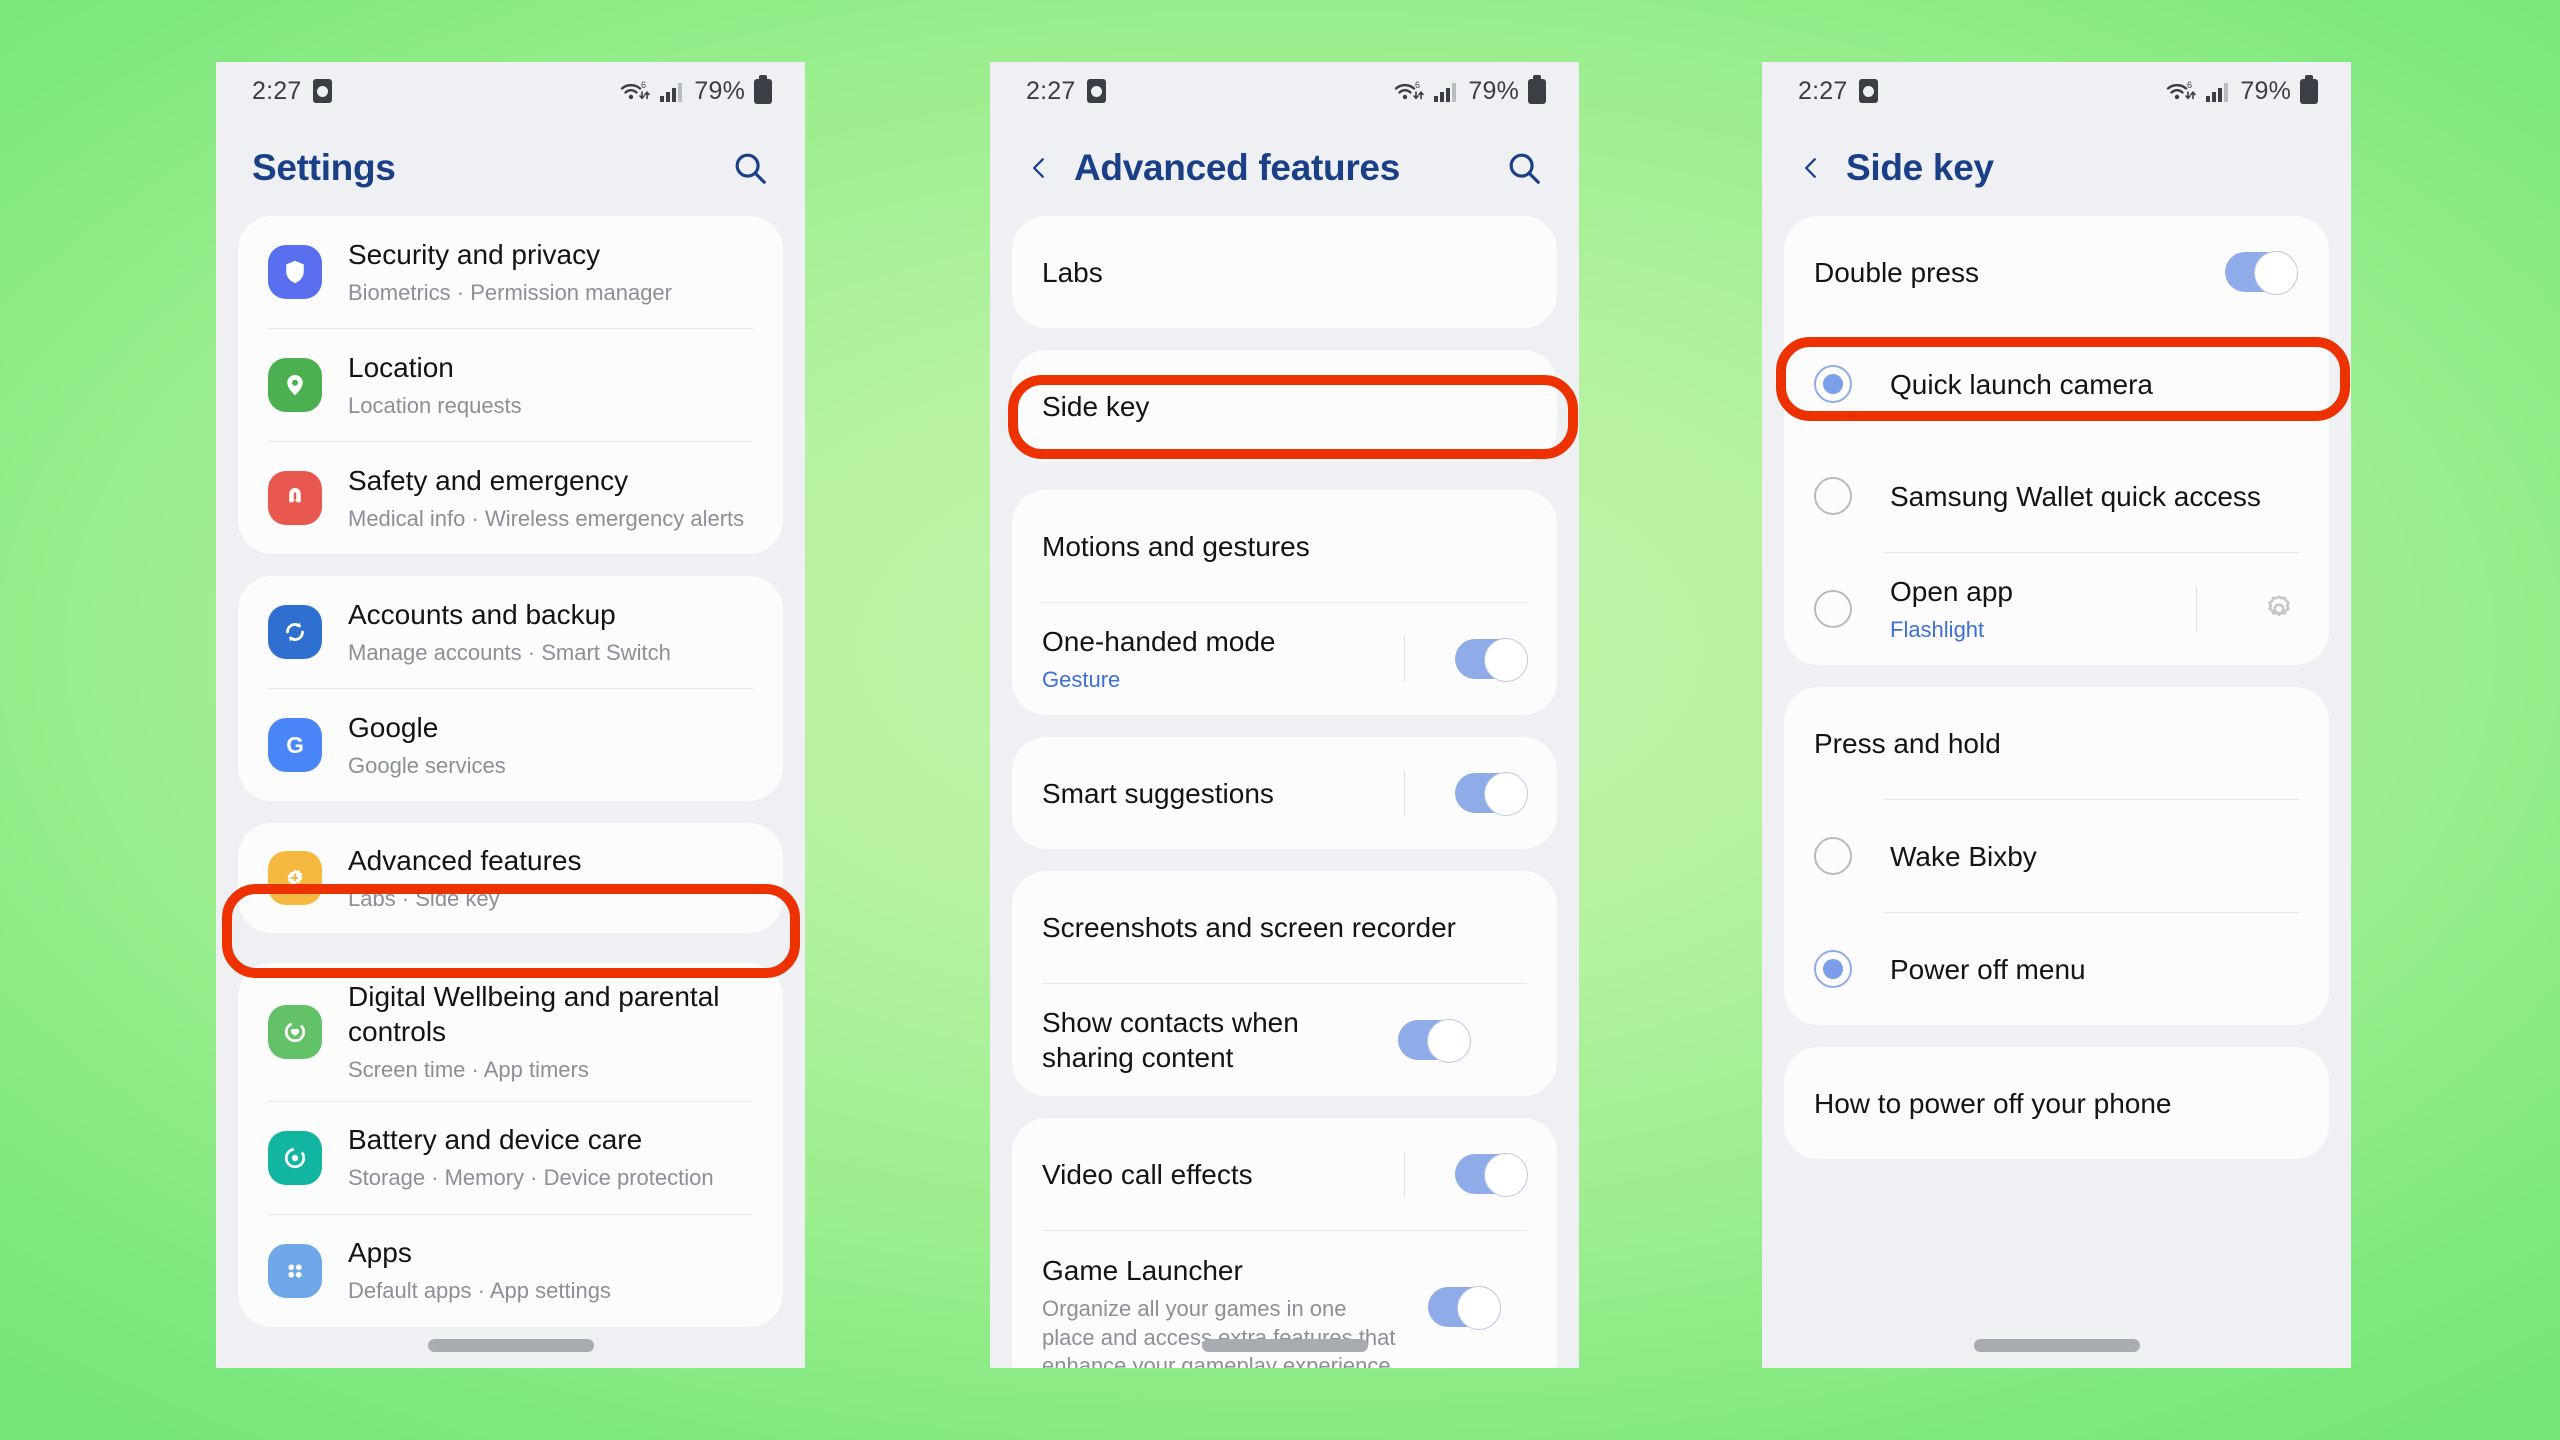 Image resolution: width=2560 pixels, height=1440 pixels. I want to click on show-contacts-toggle, so click(1434, 1041).